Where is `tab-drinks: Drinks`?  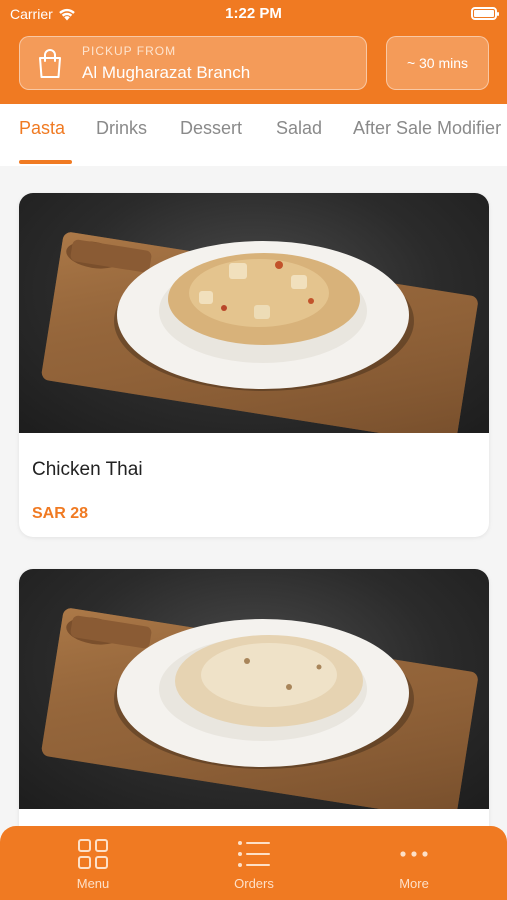 tab-drinks: Drinks is located at coordinates (121, 128).